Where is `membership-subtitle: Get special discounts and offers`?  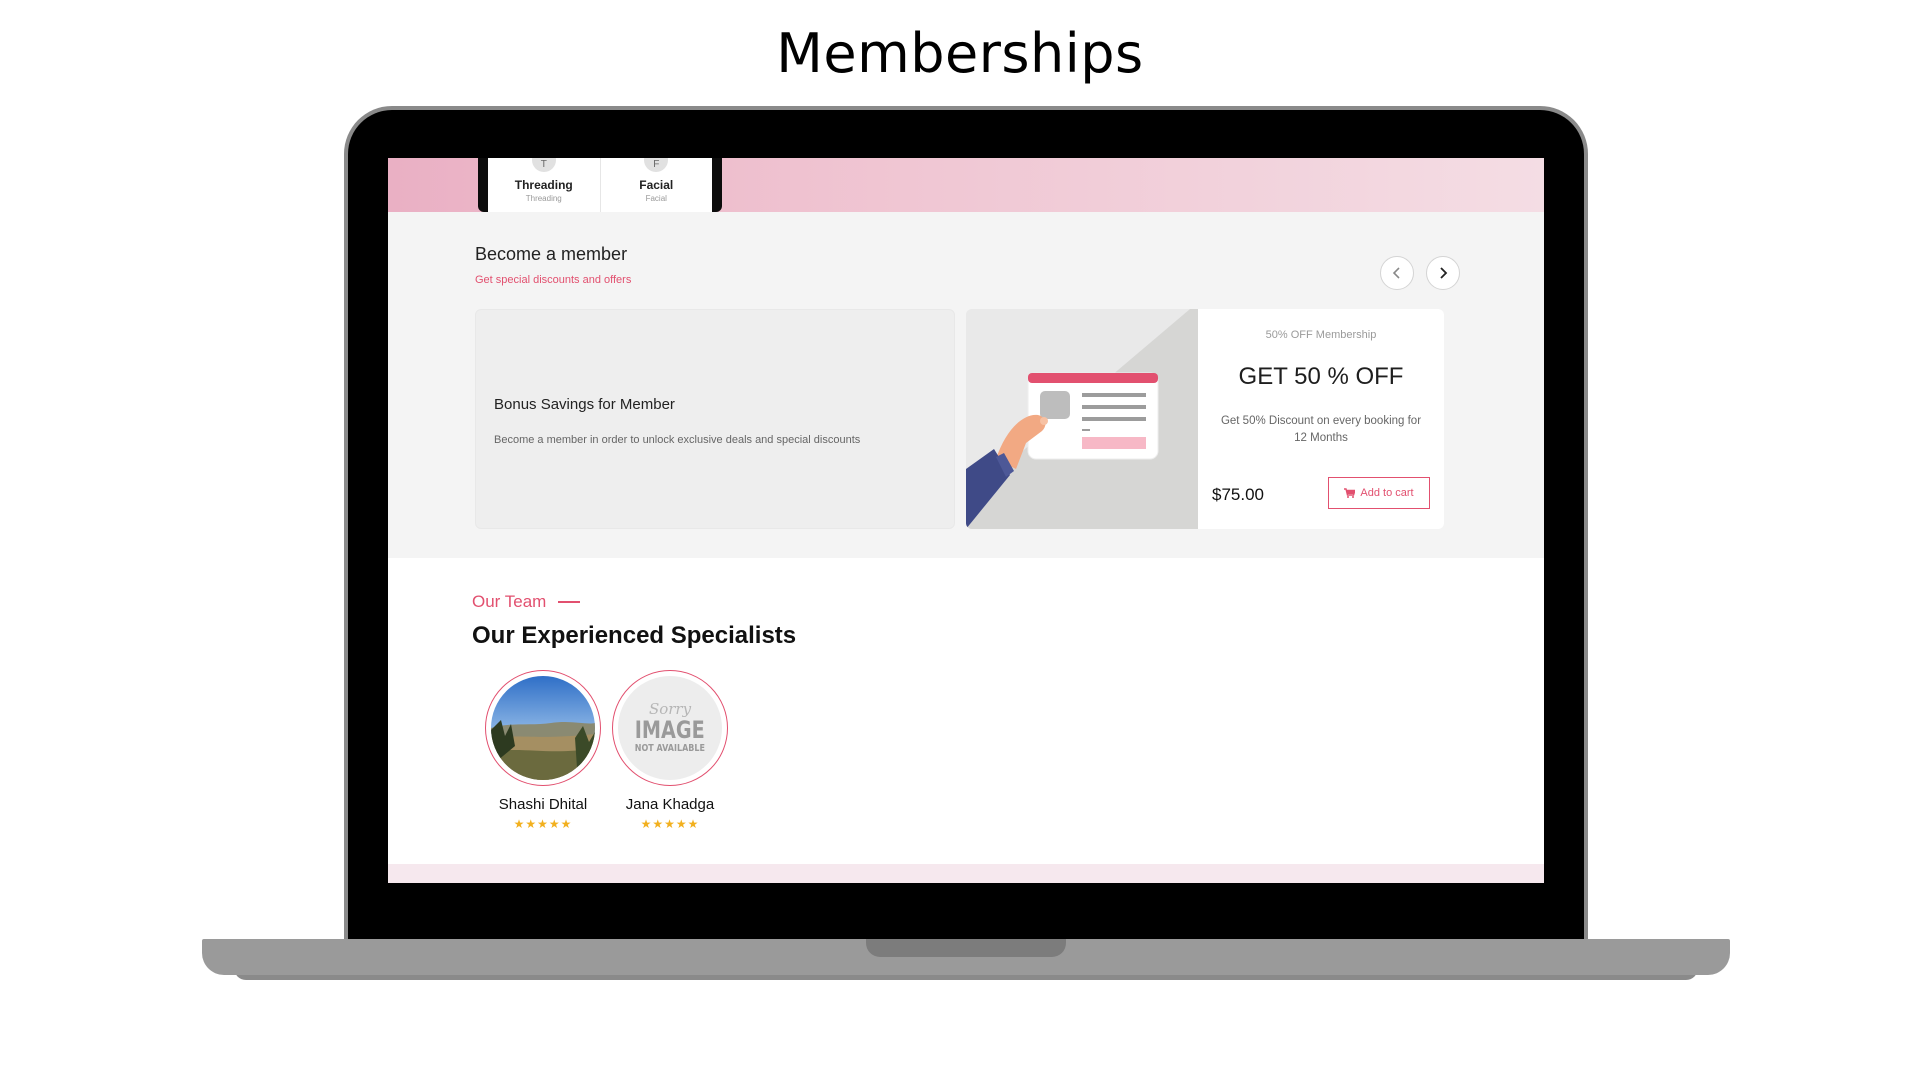
membership-subtitle: Get special discounts and offers is located at coordinates (553, 280).